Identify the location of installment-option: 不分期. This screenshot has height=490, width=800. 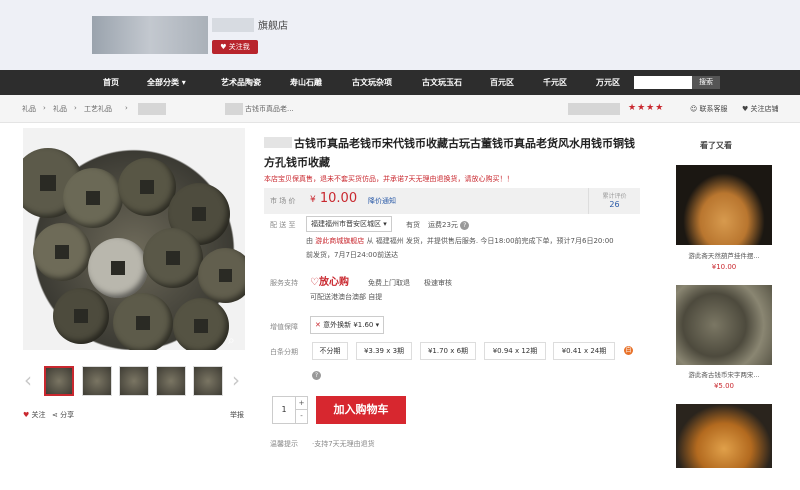
(330, 351).